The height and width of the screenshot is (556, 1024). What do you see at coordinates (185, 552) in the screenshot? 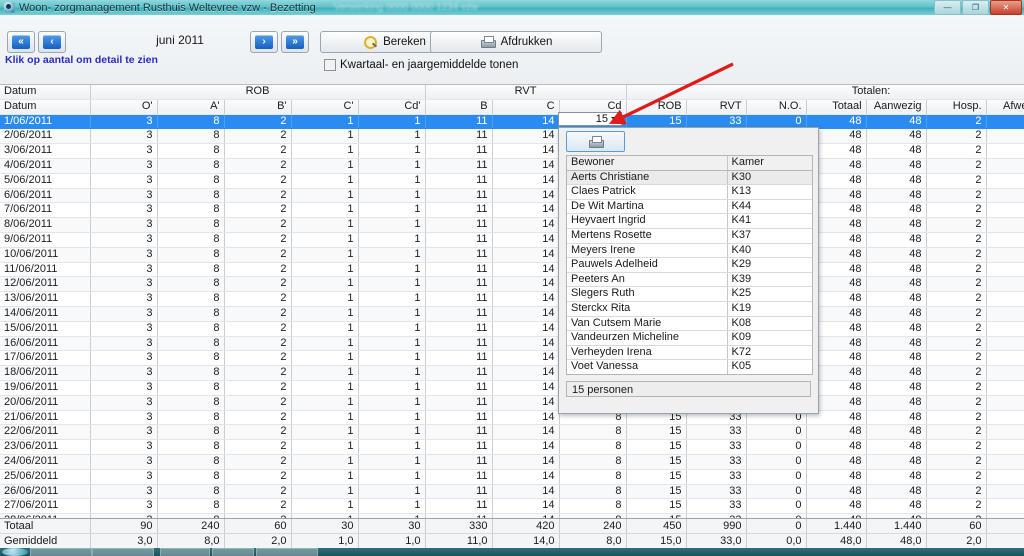
I see `taskbar-item` at bounding box center [185, 552].